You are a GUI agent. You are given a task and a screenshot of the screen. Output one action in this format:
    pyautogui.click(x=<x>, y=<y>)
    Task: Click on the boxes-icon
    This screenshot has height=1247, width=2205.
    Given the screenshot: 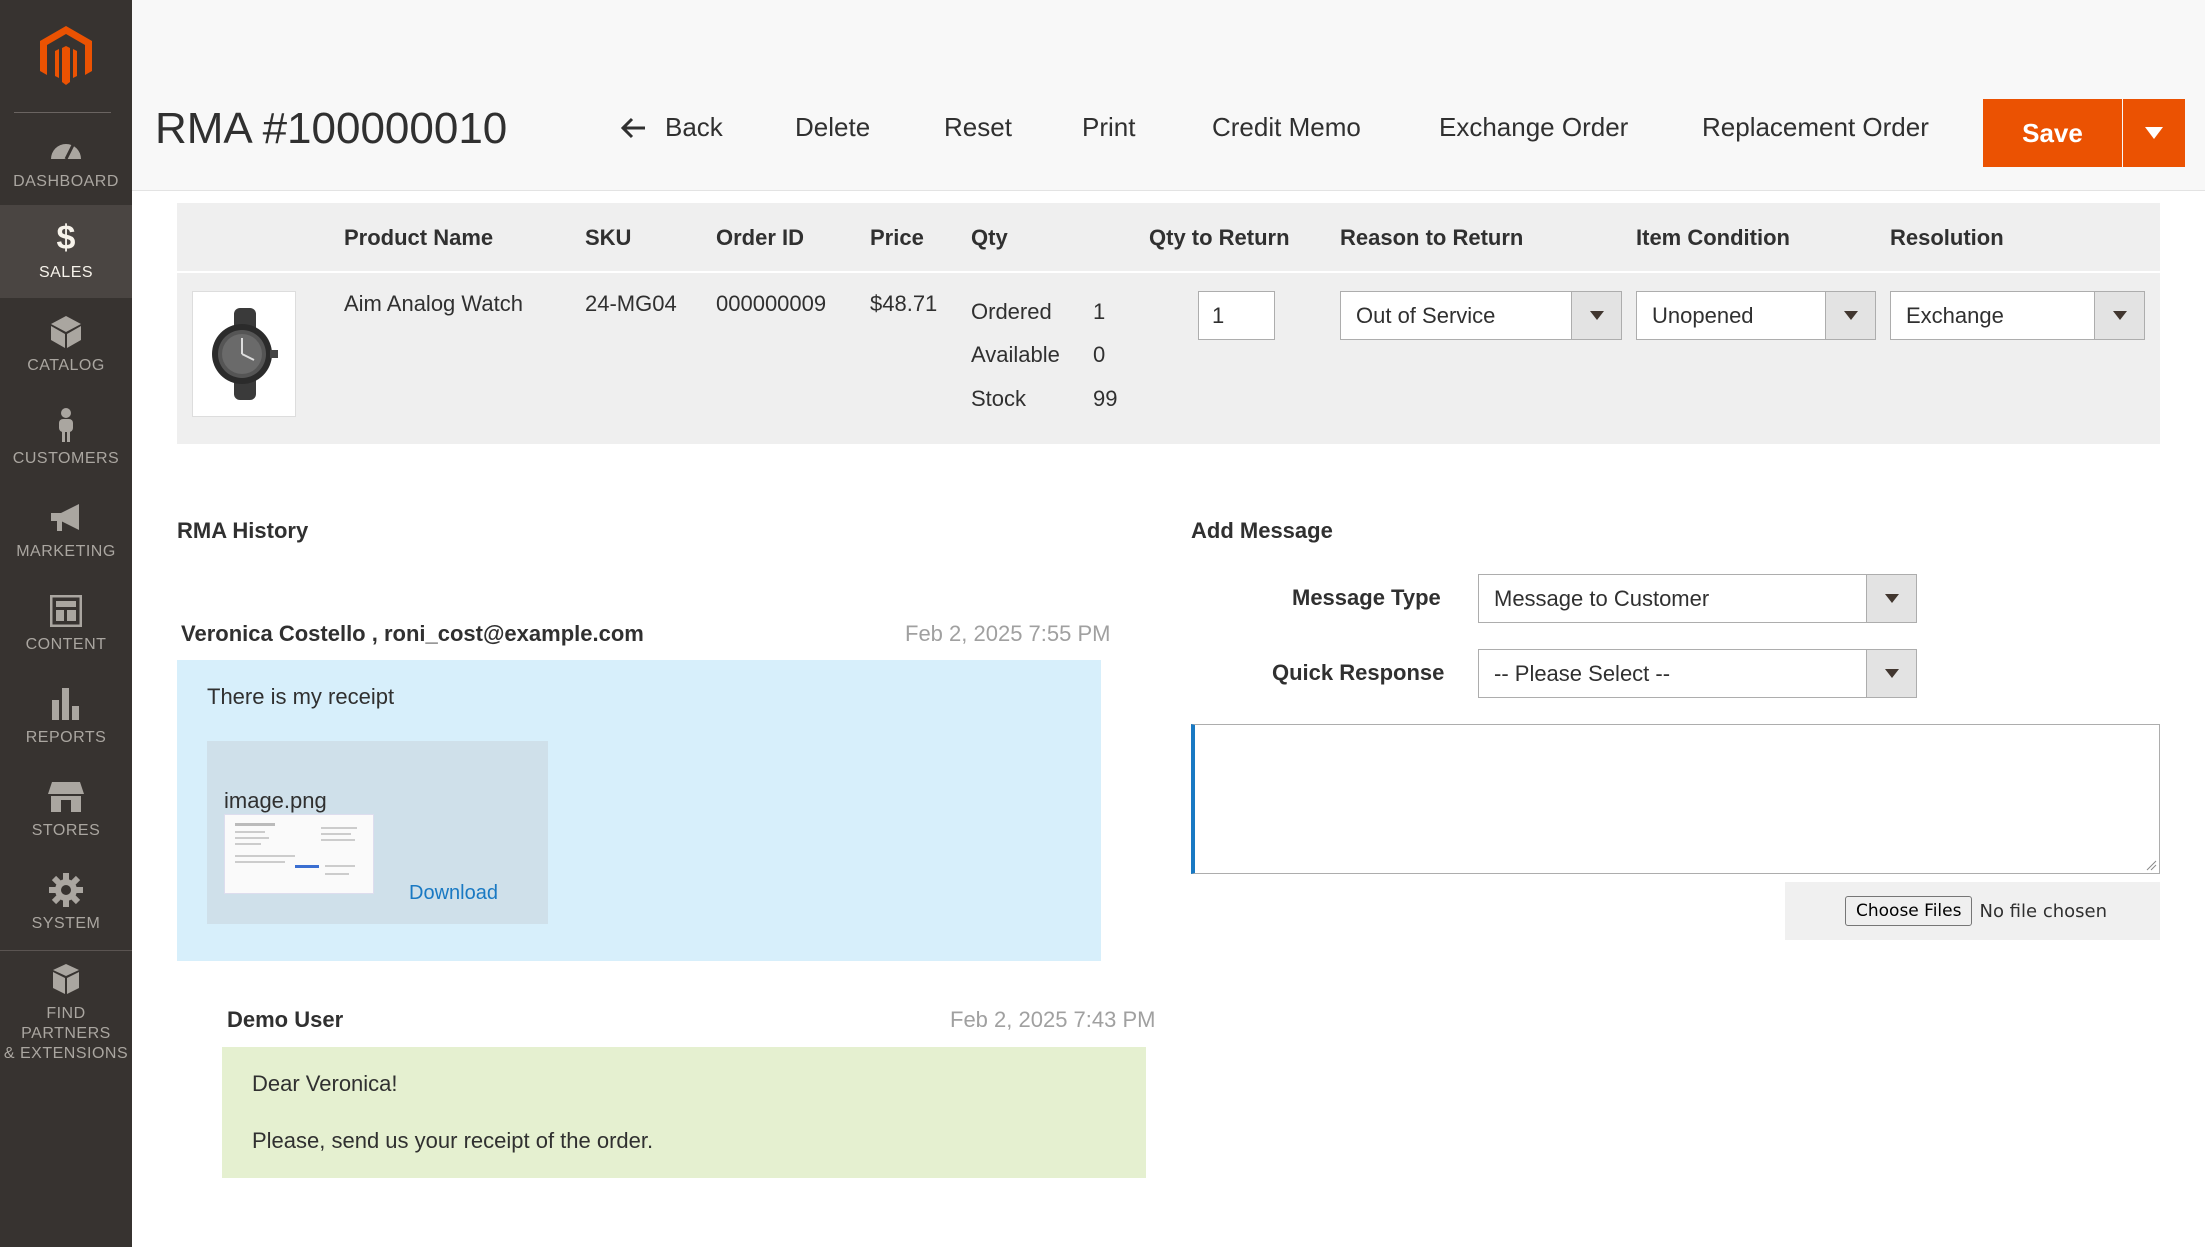 What is the action you would take?
    pyautogui.click(x=66, y=980)
    